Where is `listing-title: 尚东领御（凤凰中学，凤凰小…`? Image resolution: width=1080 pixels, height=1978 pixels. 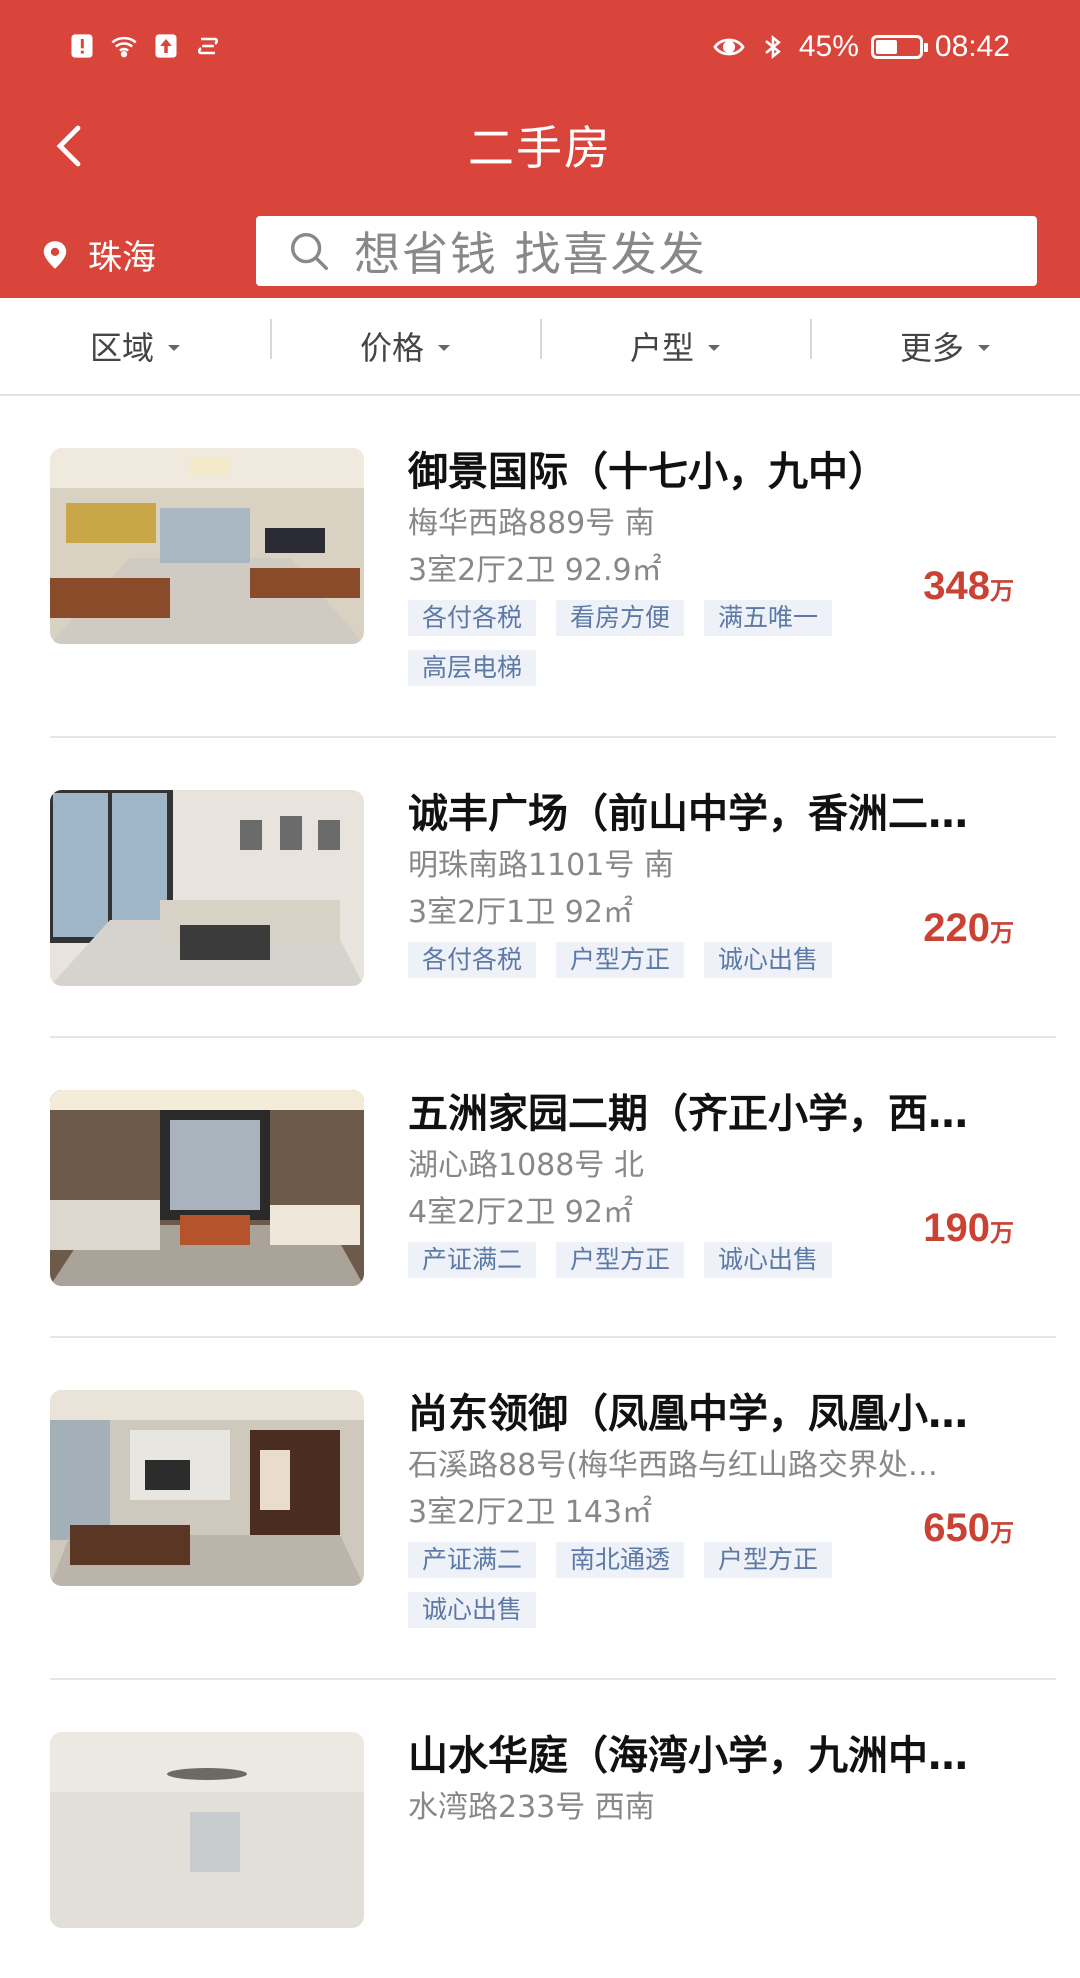 listing-title: 尚东领御（凤凰中学，凤凰小… is located at coordinates (688, 1414).